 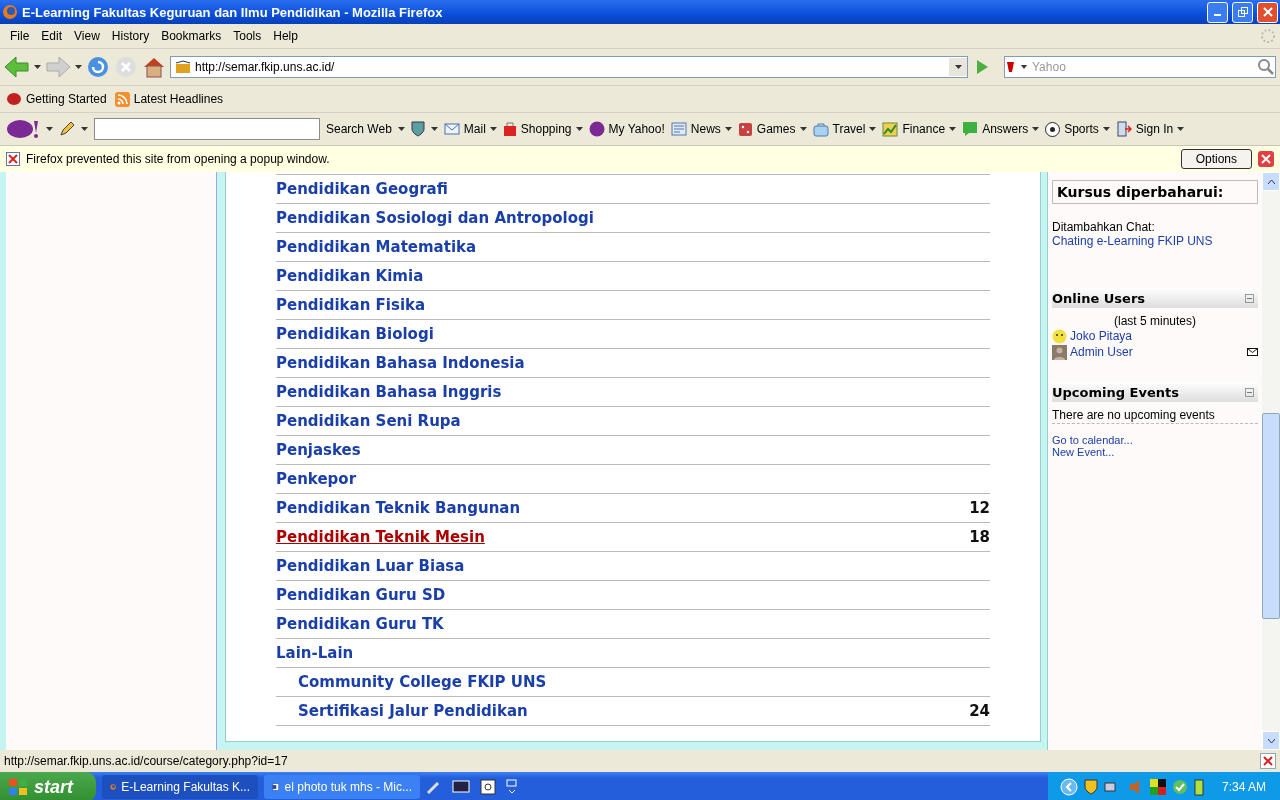 I want to click on category-link: Penkepor, so click(x=633, y=479).